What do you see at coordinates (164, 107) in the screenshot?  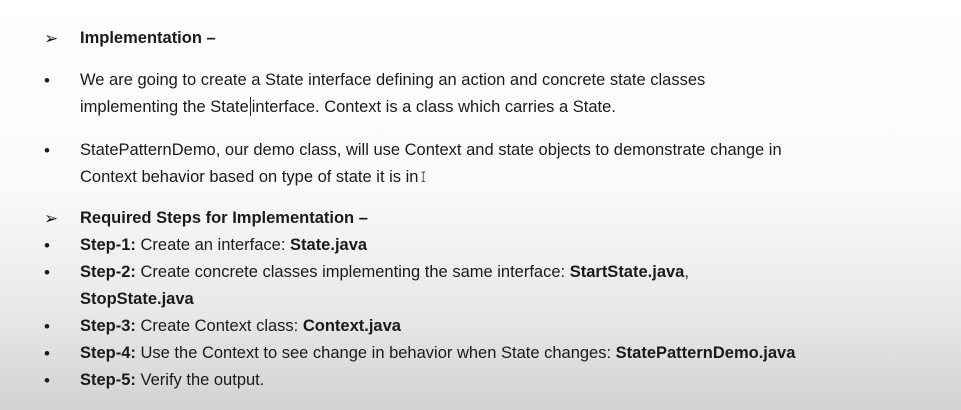 I see `intro-bullet-1-line-2-start: implementing the State` at bounding box center [164, 107].